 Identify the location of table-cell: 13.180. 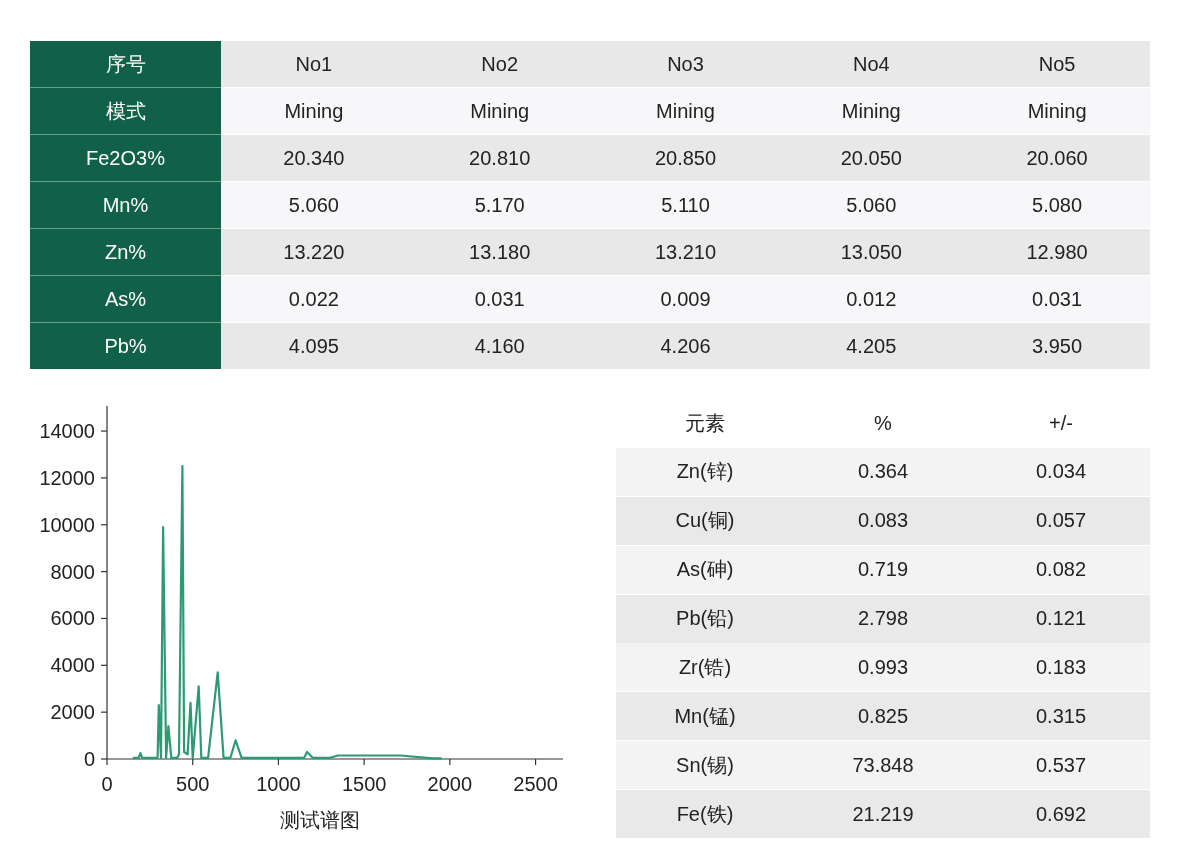
(499, 252).